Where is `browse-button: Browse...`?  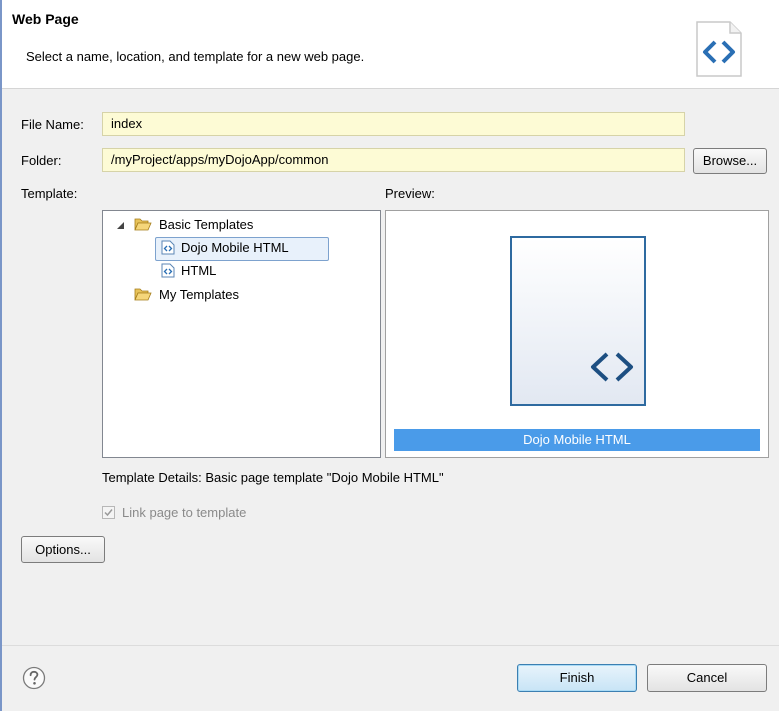
browse-button: Browse... is located at coordinates (730, 161).